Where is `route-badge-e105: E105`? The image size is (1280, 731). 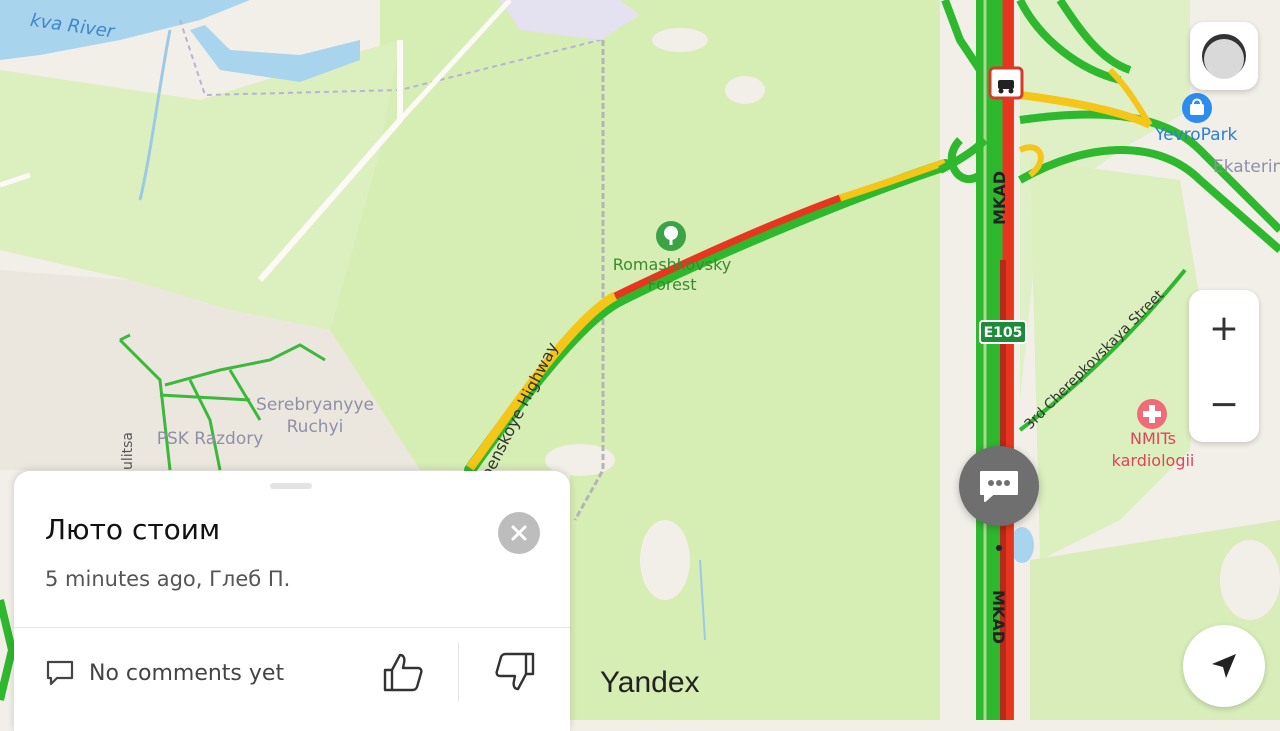
route-badge-e105: E105 is located at coordinates (1003, 332).